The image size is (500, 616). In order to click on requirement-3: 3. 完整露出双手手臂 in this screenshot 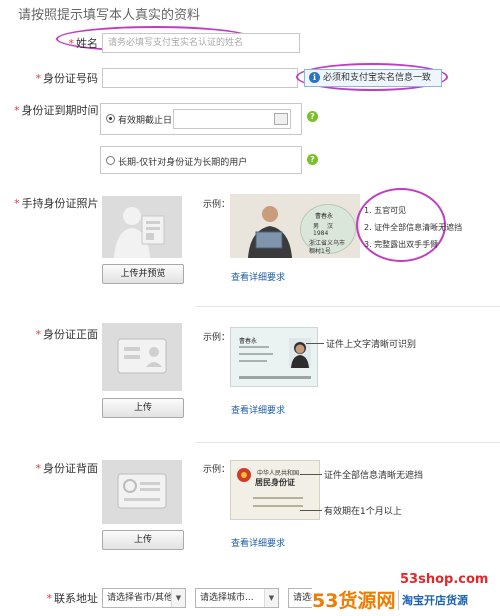, I will do `click(401, 244)`.